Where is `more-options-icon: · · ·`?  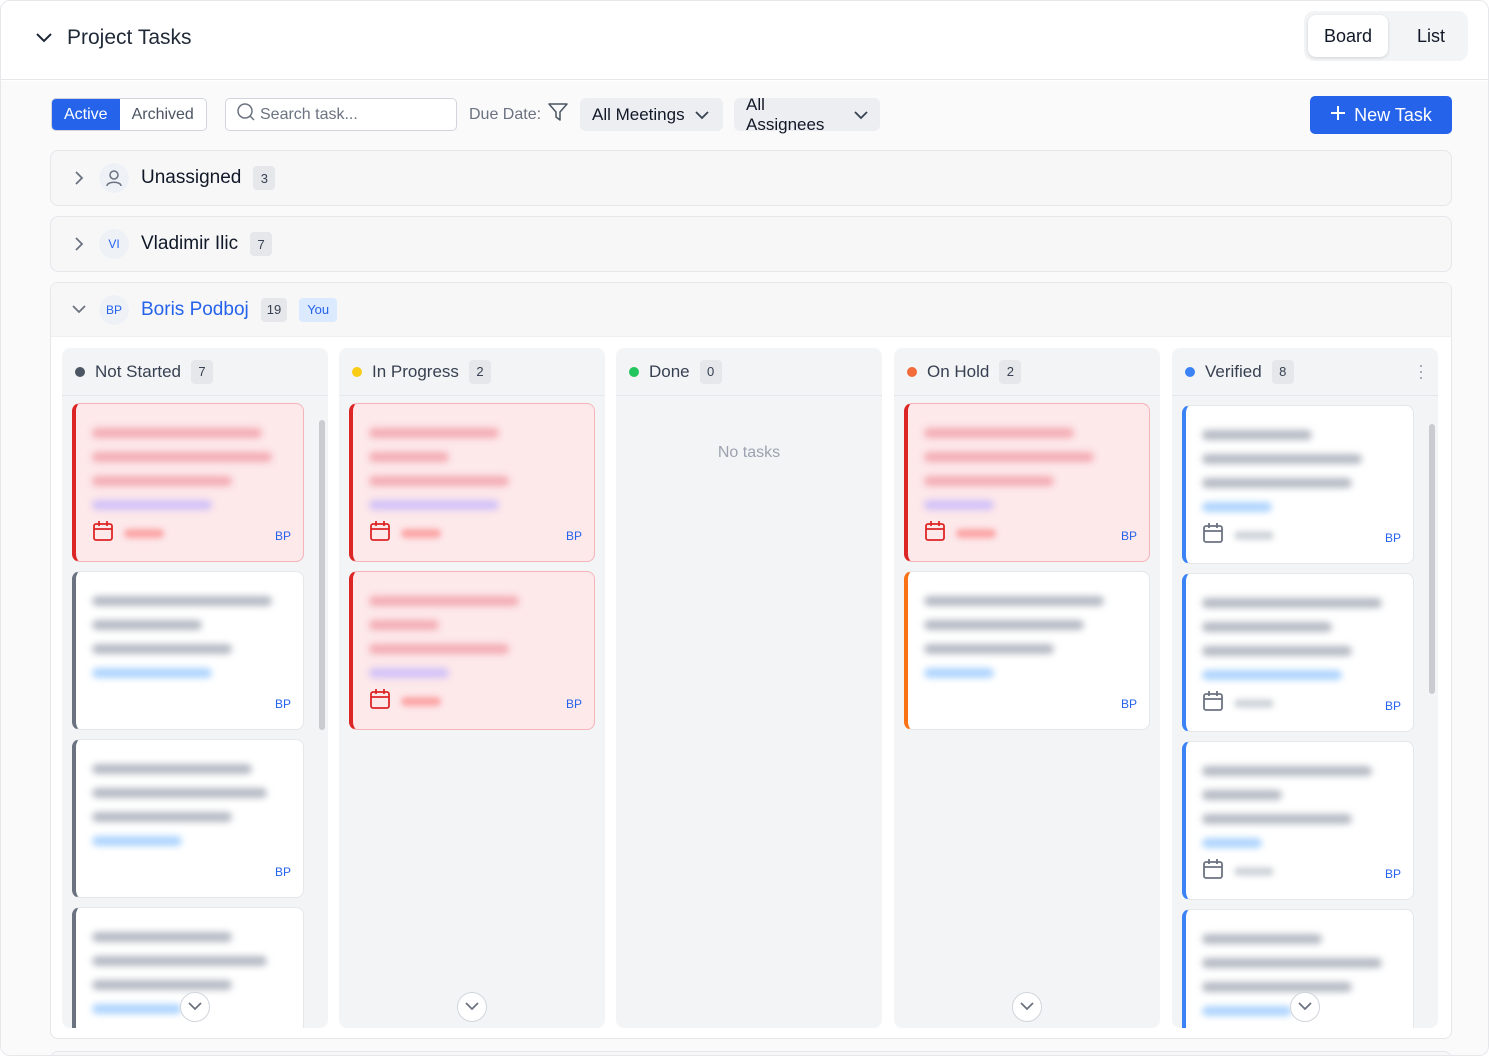 more-options-icon: · · · is located at coordinates (1421, 371).